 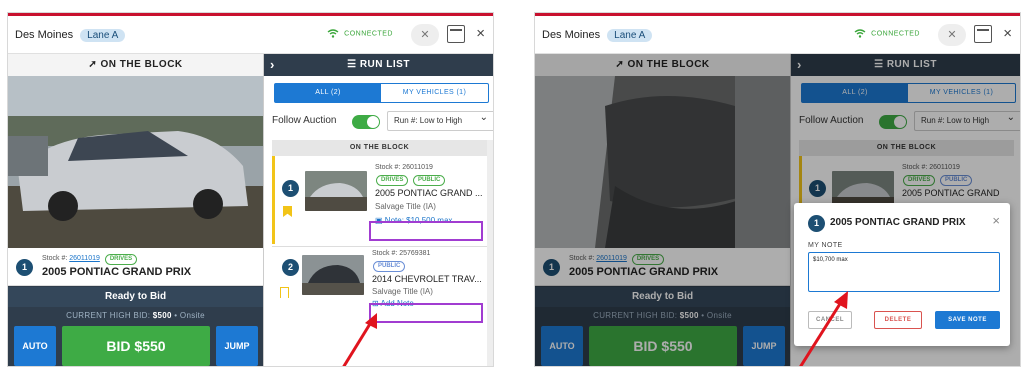 What do you see at coordinates (378, 65) in the screenshot?
I see `run-list-heading: › ☰ RUN LIST` at bounding box center [378, 65].